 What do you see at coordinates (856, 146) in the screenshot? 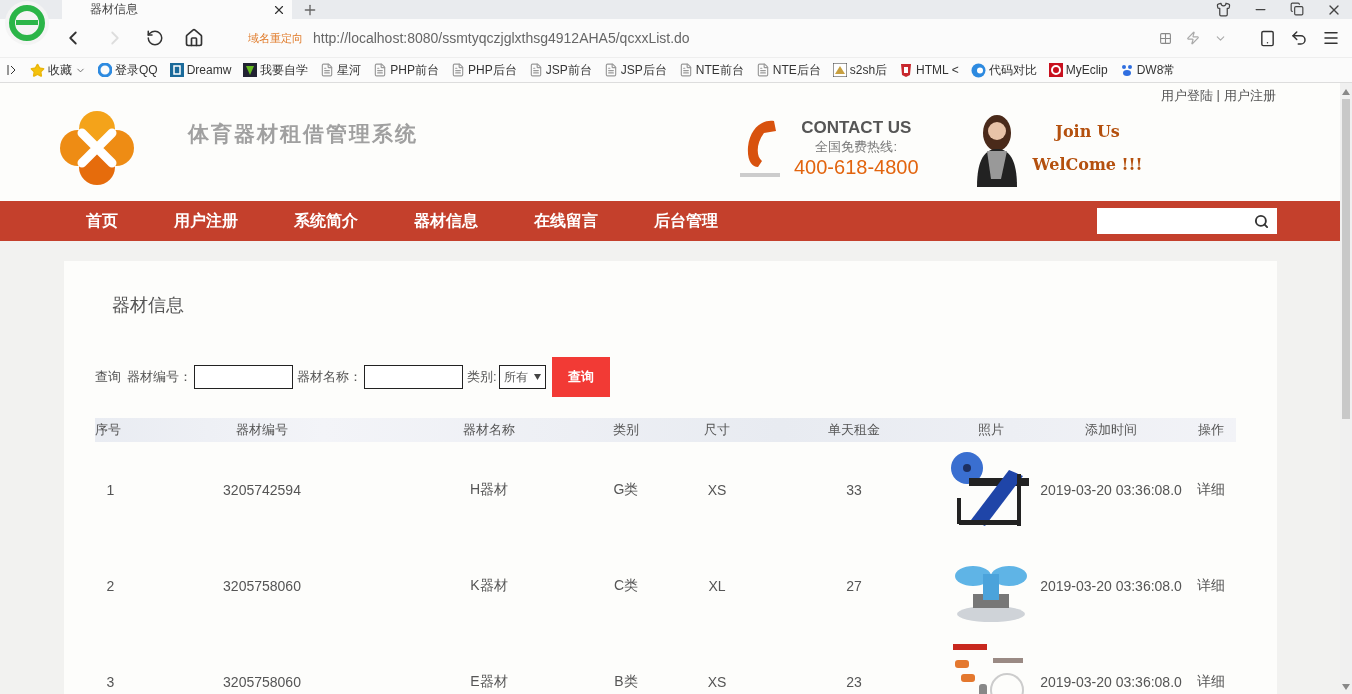
I see `hotline-label: 全国免费热线:` at bounding box center [856, 146].